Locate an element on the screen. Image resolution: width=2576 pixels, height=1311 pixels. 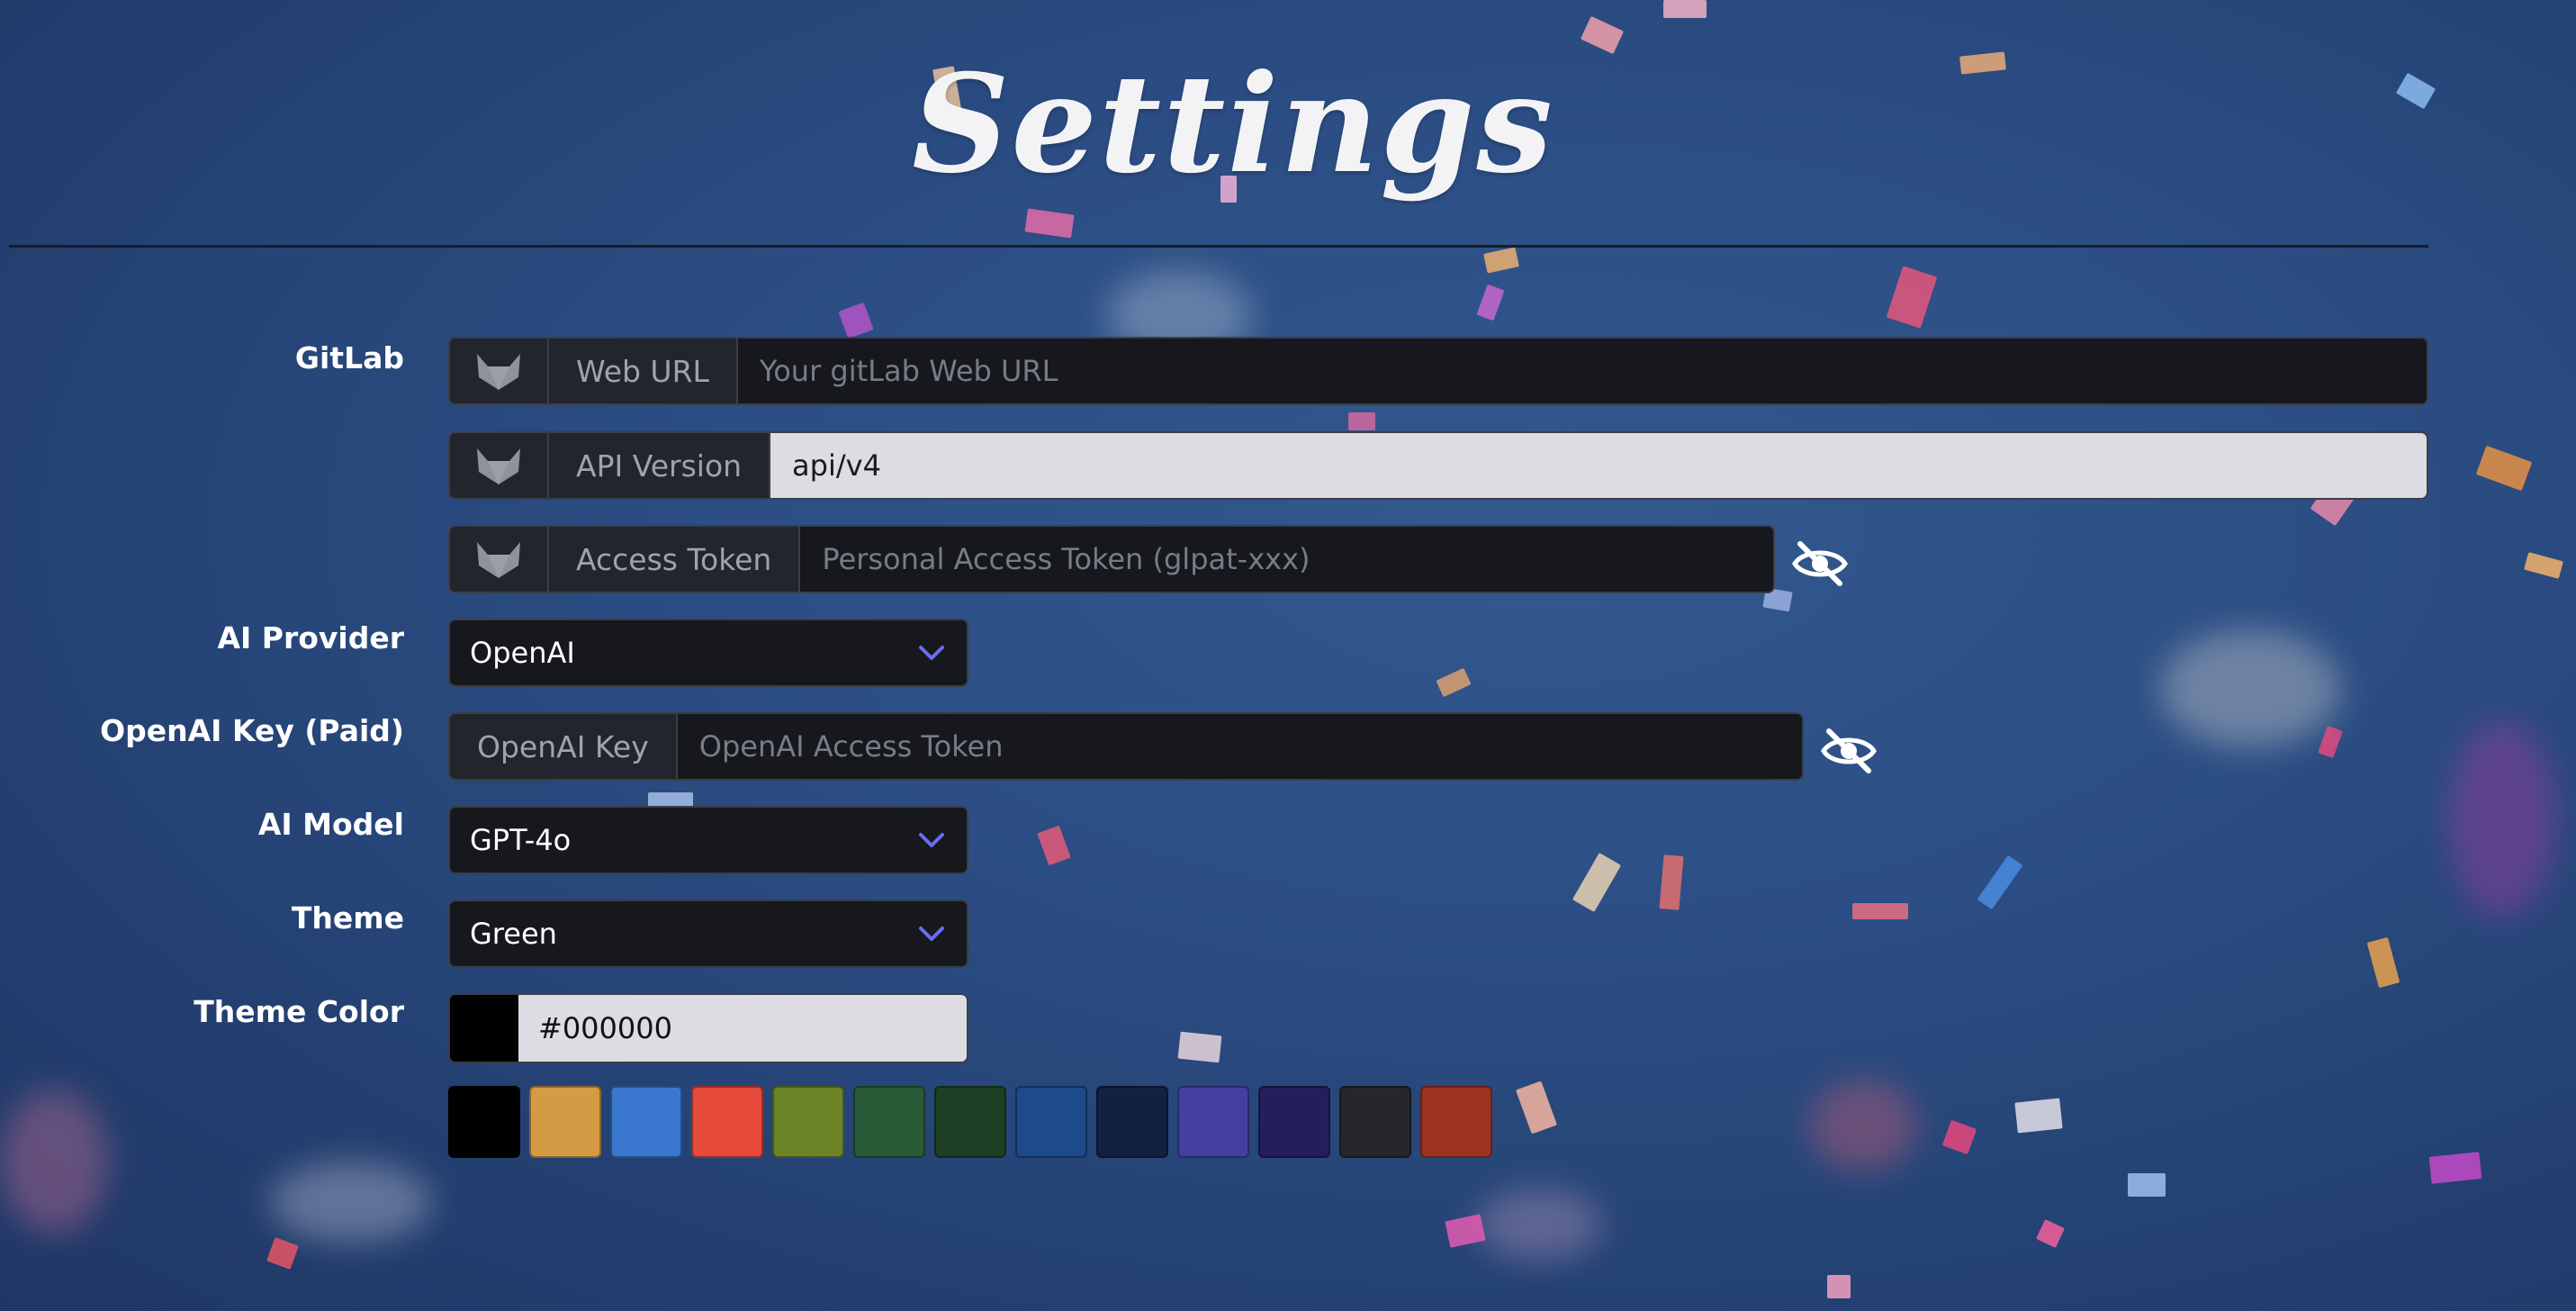
ai-model-value: GPT-4o is located at coordinates (521, 840).